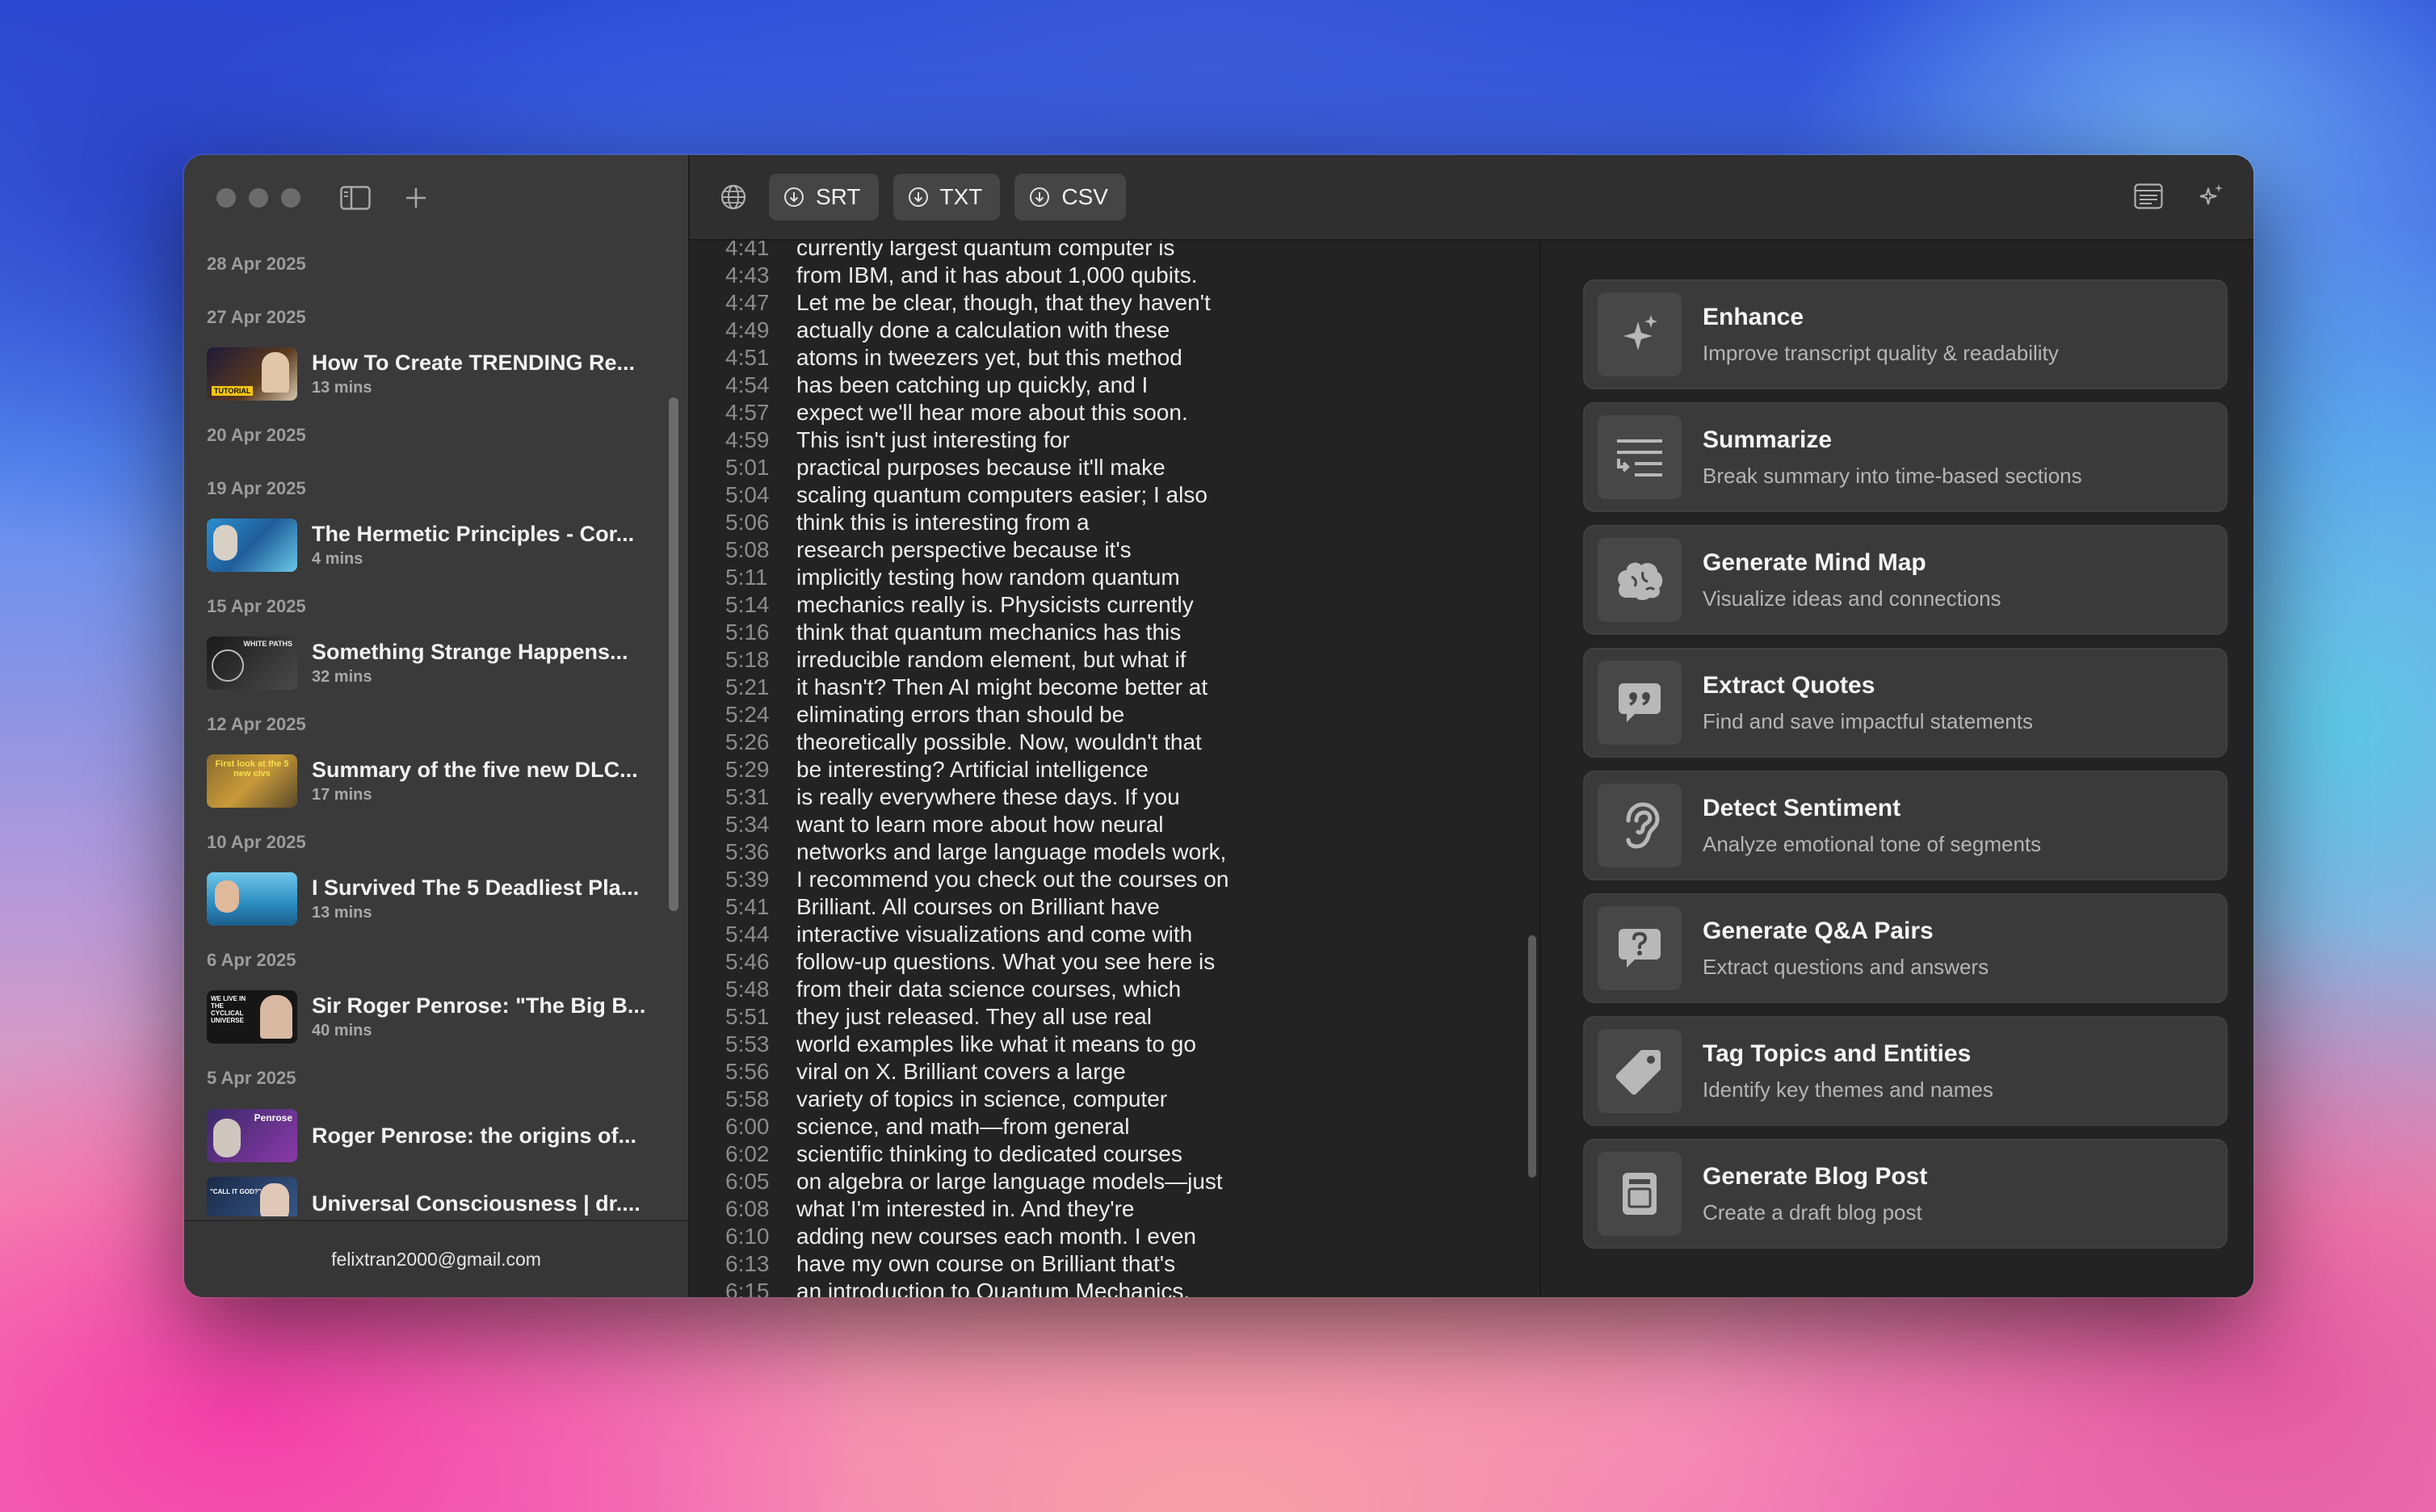  Describe the element at coordinates (760, 632) in the screenshot. I see `timestamp: 5:16` at that location.